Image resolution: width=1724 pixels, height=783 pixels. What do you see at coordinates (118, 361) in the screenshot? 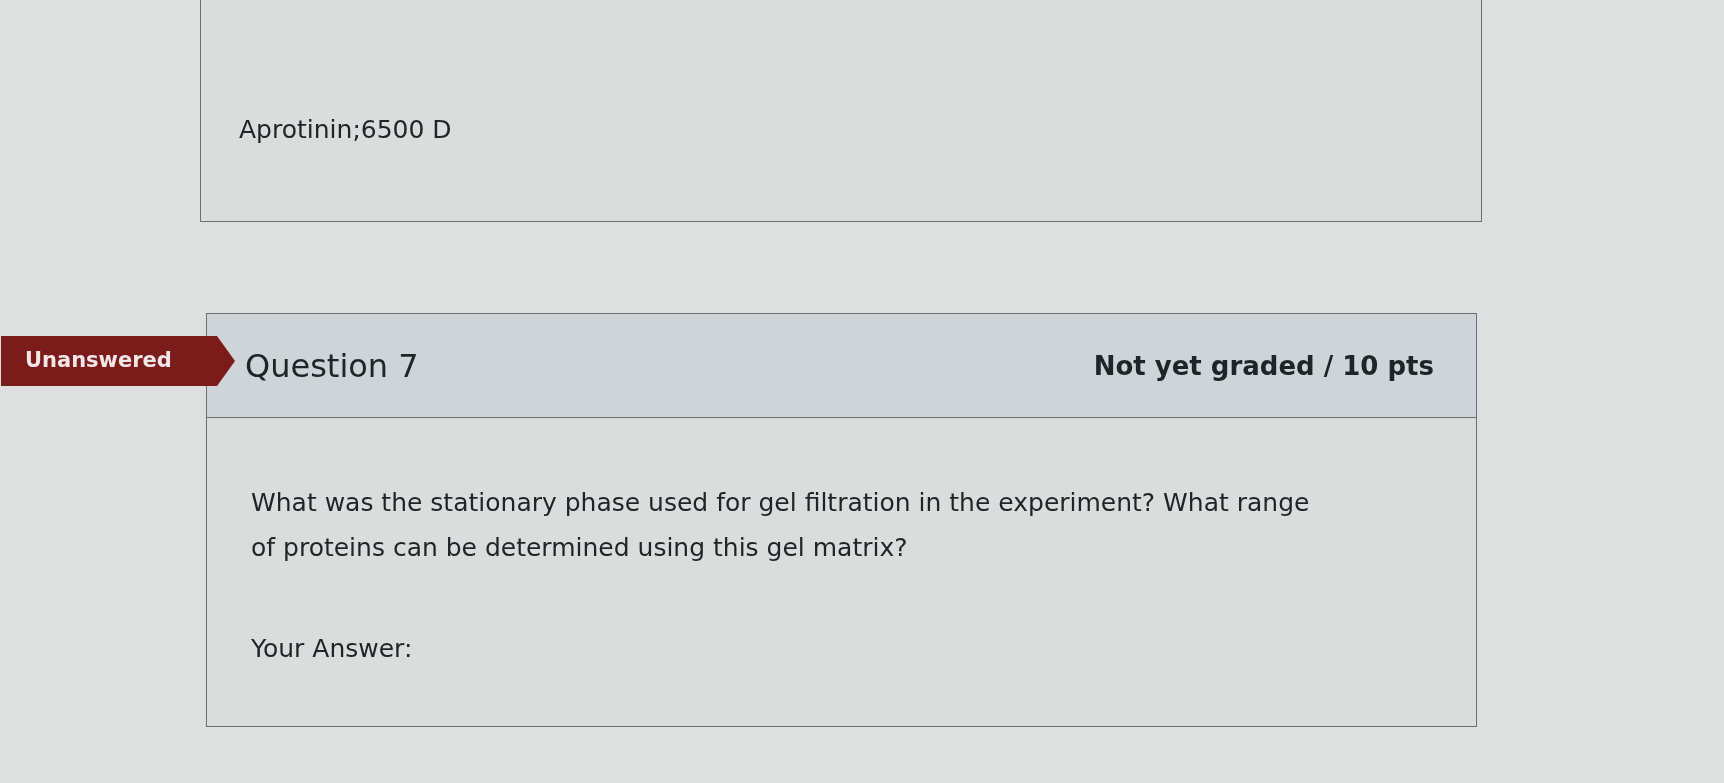
I see `status-flag: Unanswered` at bounding box center [118, 361].